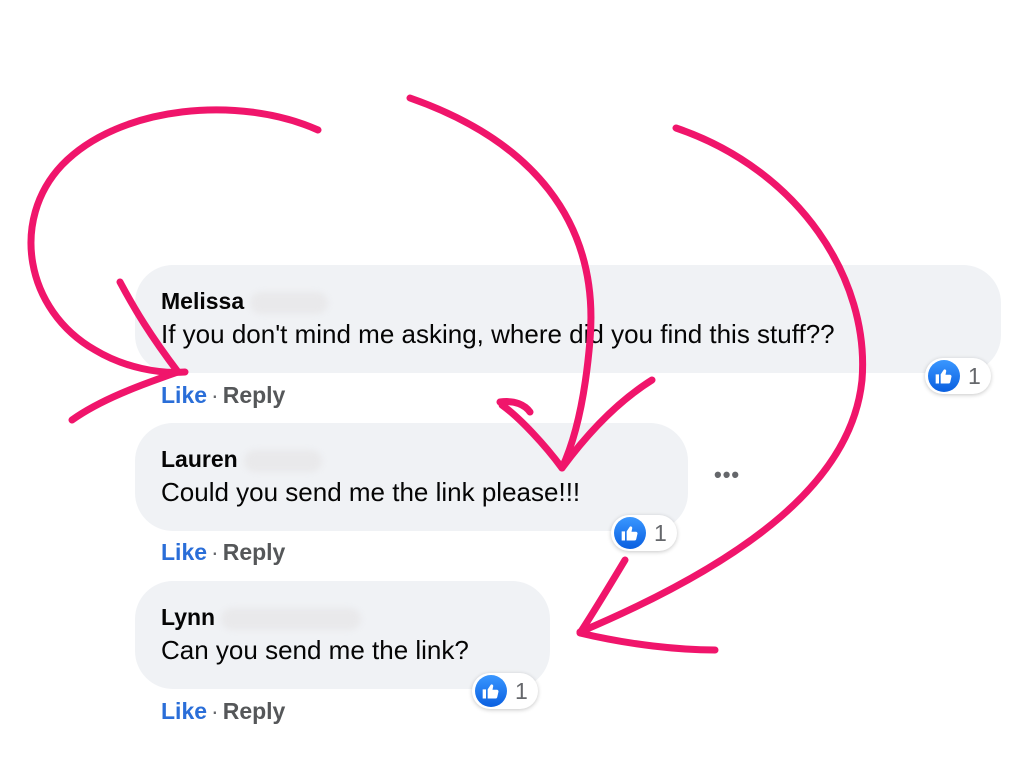 The height and width of the screenshot is (780, 1010). What do you see at coordinates (199, 459) in the screenshot?
I see `comment-author-name: Lauren` at bounding box center [199, 459].